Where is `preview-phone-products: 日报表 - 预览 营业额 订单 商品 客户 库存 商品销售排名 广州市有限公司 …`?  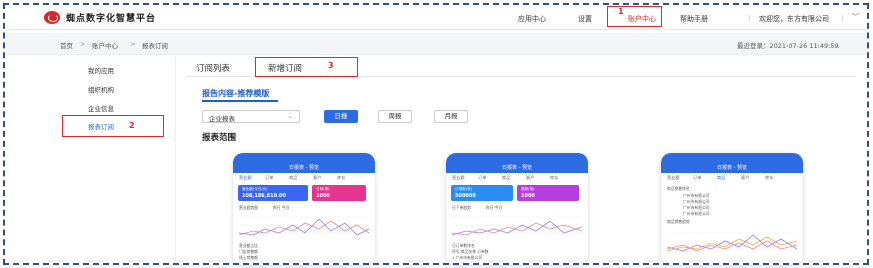 preview-phone-products: 日报表 - 预览 营业额 订单 商品 客户 库存 商品销售排名 广州市有限公司 … is located at coordinates (732, 209).